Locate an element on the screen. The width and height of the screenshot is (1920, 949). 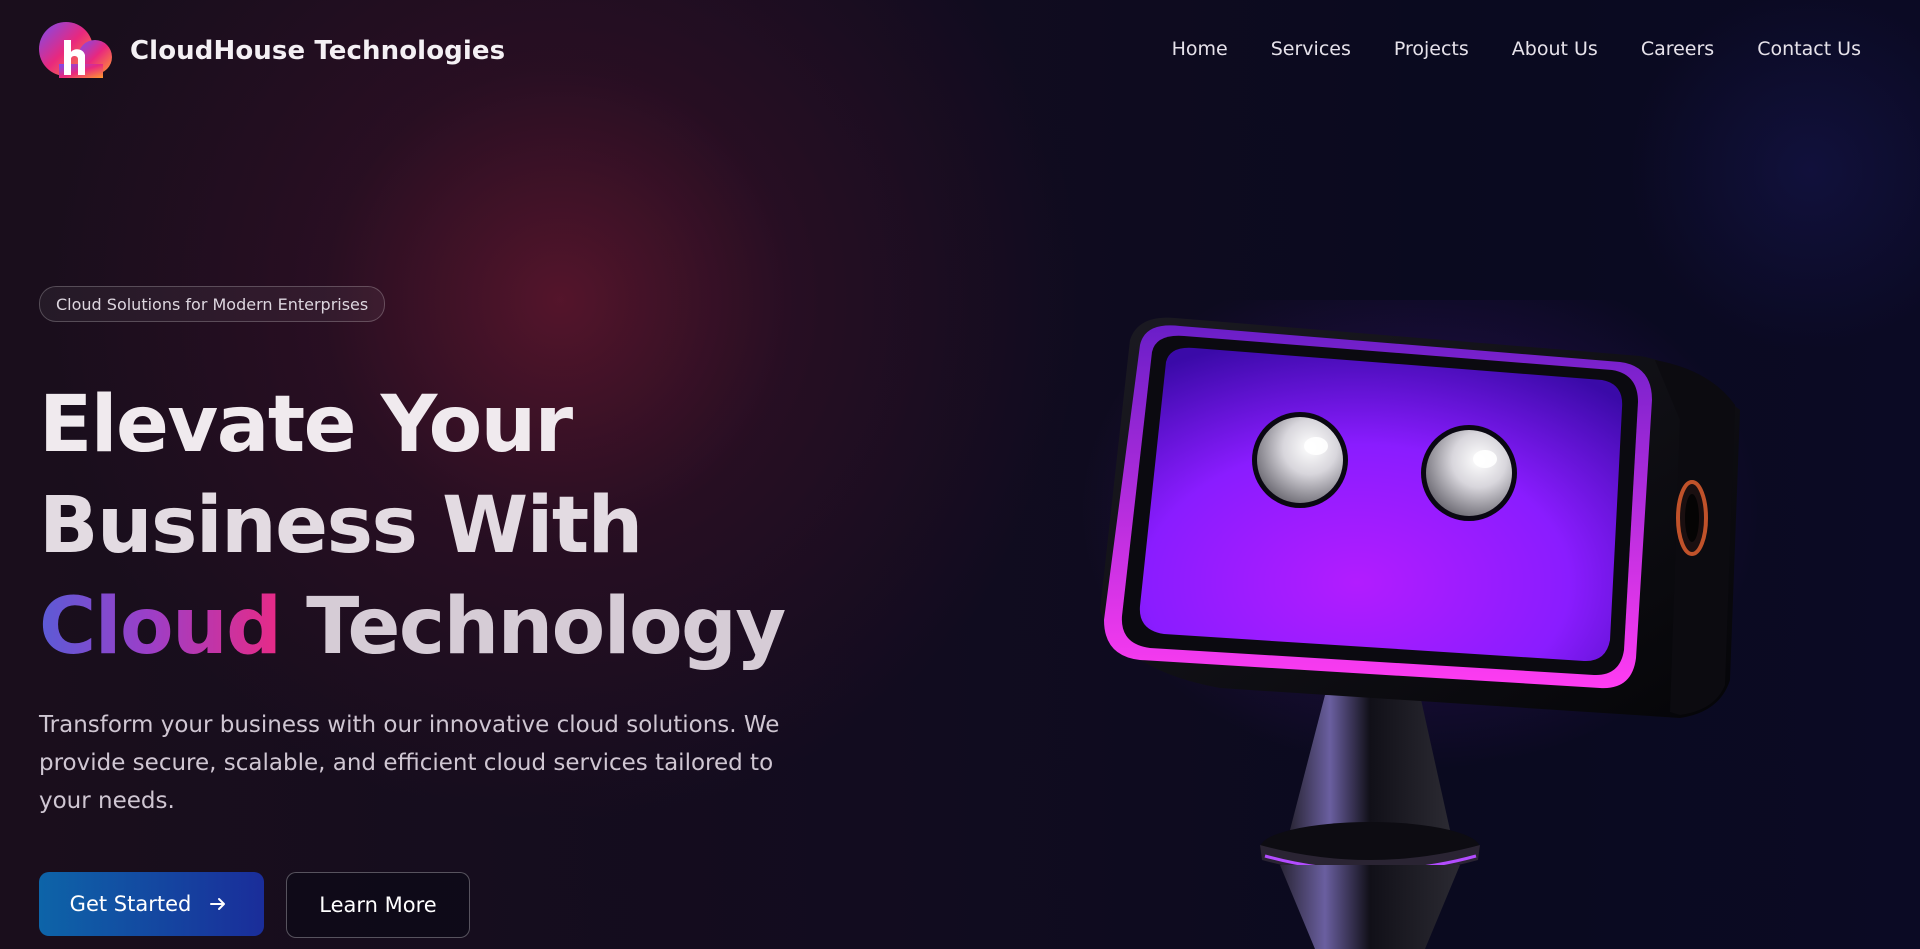
hero-badge: Cloud Solutions for Modern Enterprises is located at coordinates (212, 304).